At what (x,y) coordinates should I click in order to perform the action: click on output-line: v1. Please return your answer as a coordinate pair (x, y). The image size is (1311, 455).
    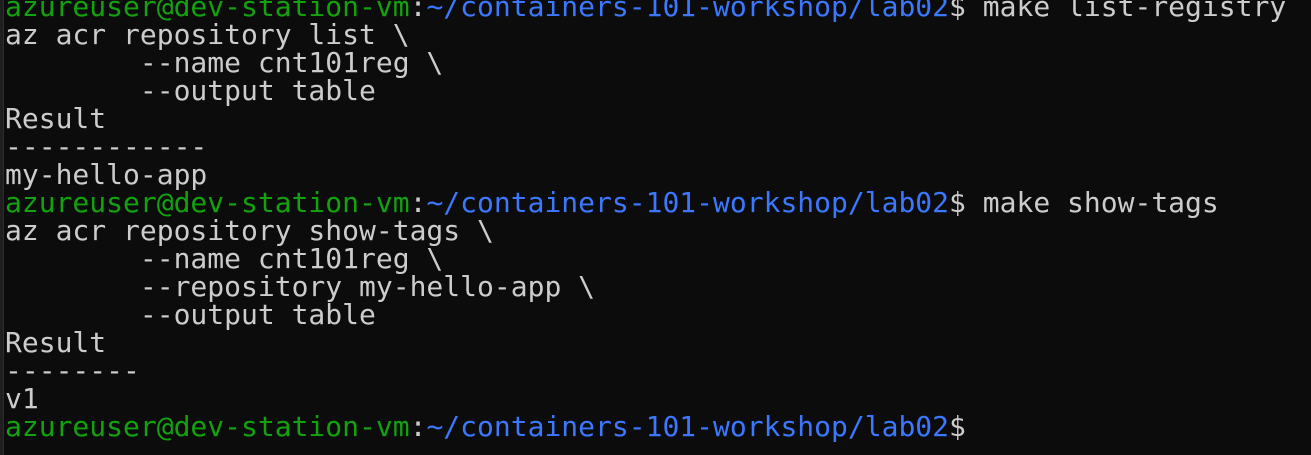
    Looking at the image, I should click on (22, 398).